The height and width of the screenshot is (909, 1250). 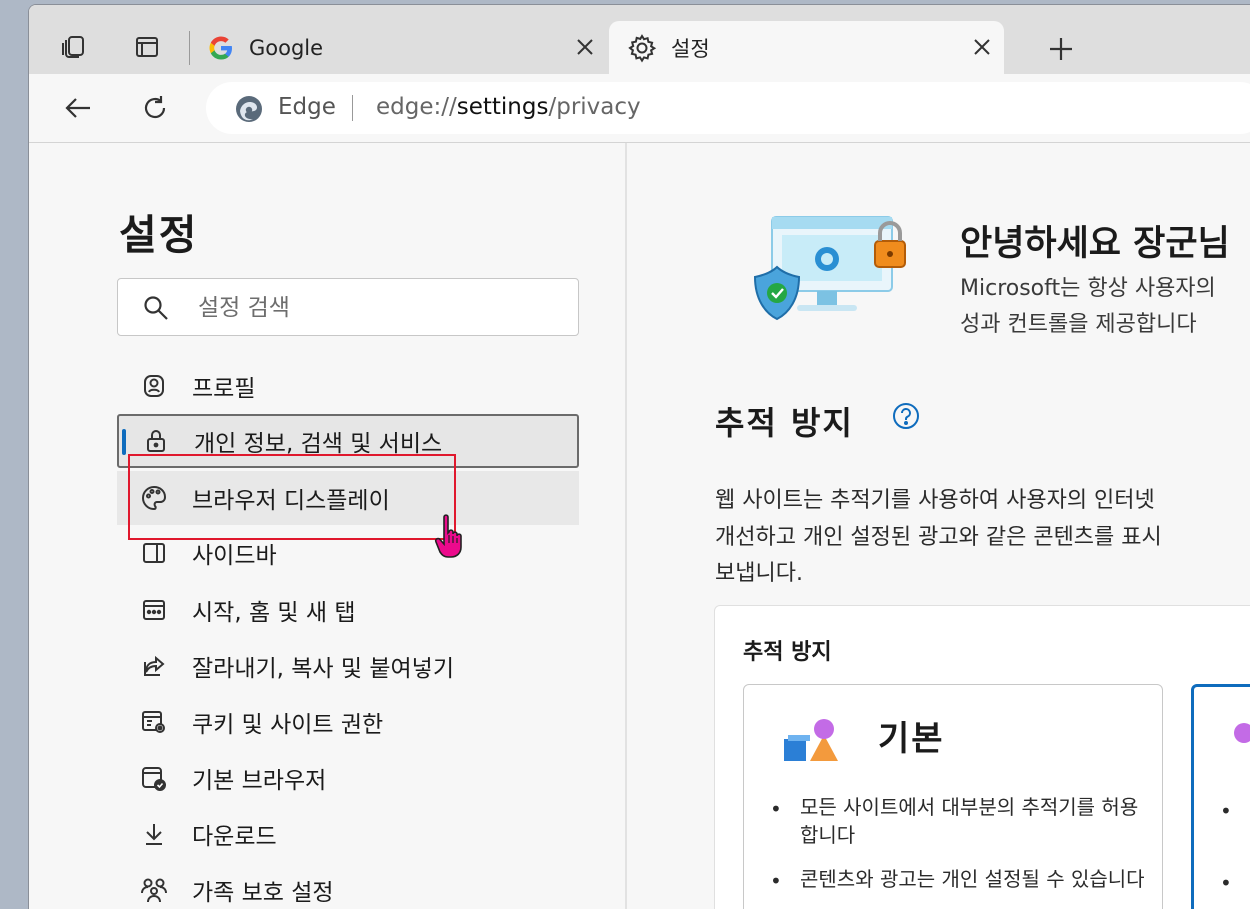 I want to click on tab-settings: 설정, so click(x=806, y=47).